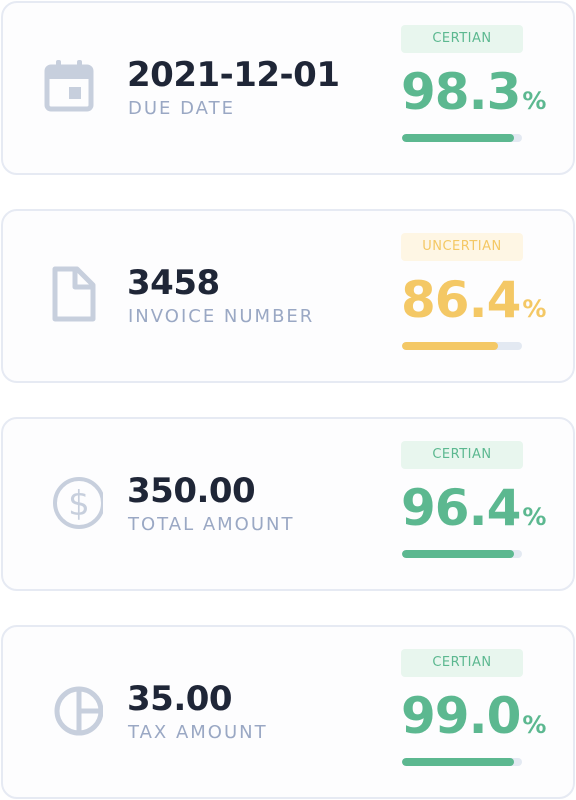  What do you see at coordinates (73, 711) in the screenshot?
I see `pie-chart-icon` at bounding box center [73, 711].